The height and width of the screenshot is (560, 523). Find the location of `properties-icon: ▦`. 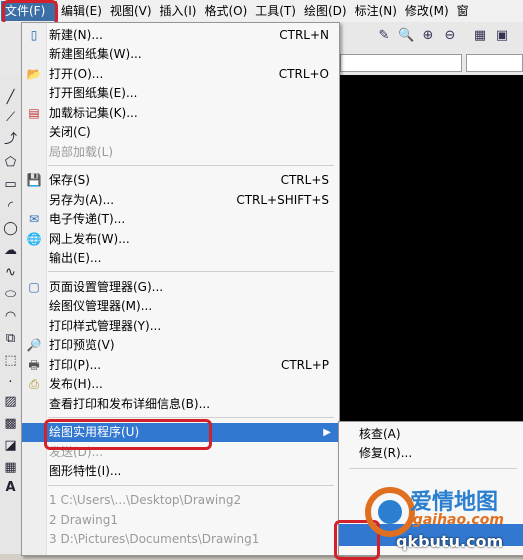

properties-icon: ▦ is located at coordinates (480, 36).